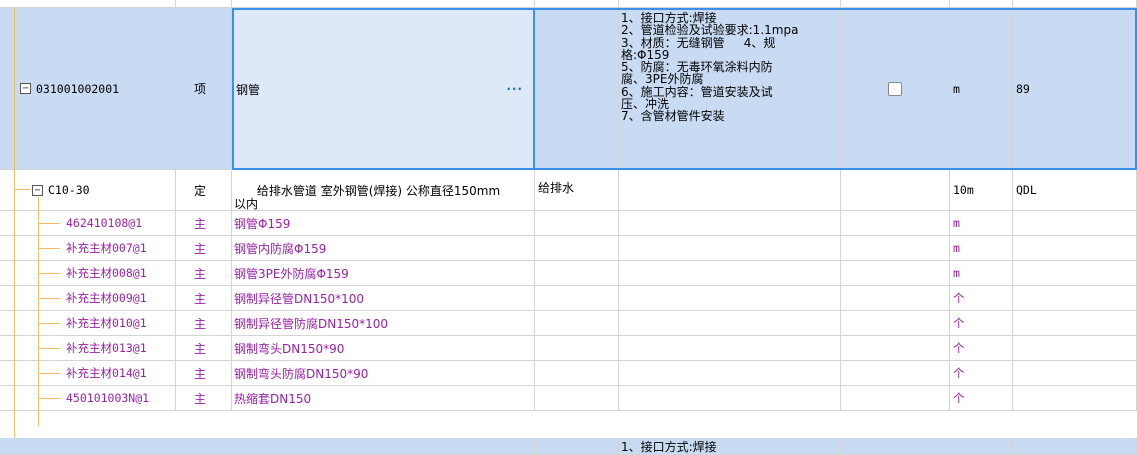 The height and width of the screenshot is (455, 1137). What do you see at coordinates (730, 446) in the screenshot?
I see `features-cell: 1、接口方式:焊接` at bounding box center [730, 446].